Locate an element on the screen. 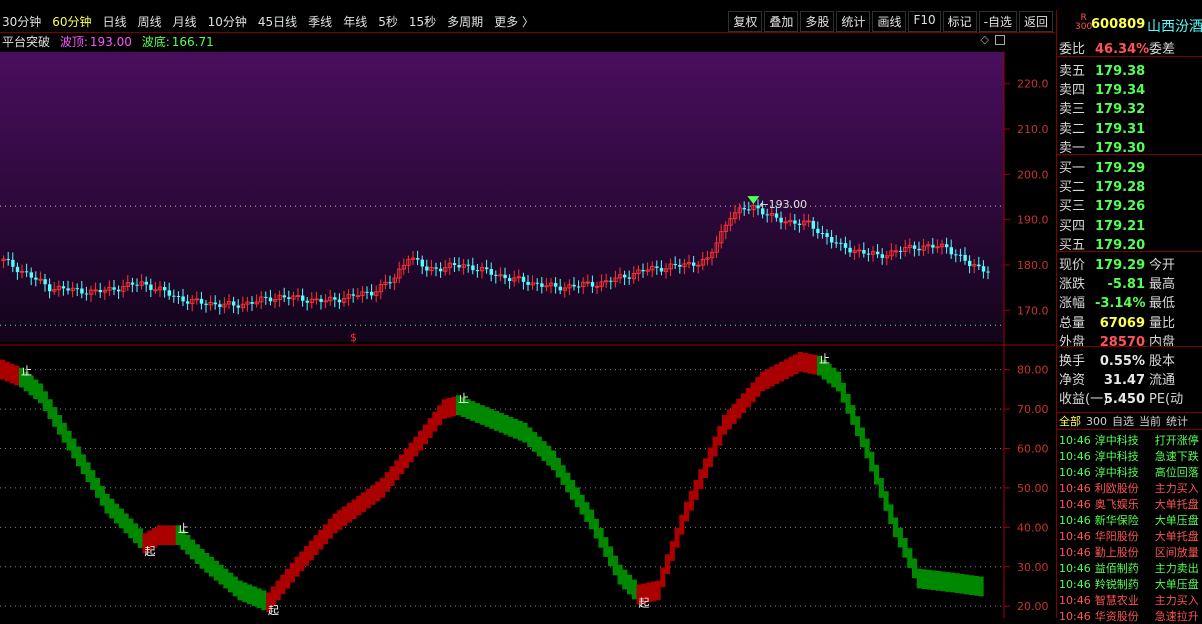  bid-label: 买三 is located at coordinates (1072, 207).